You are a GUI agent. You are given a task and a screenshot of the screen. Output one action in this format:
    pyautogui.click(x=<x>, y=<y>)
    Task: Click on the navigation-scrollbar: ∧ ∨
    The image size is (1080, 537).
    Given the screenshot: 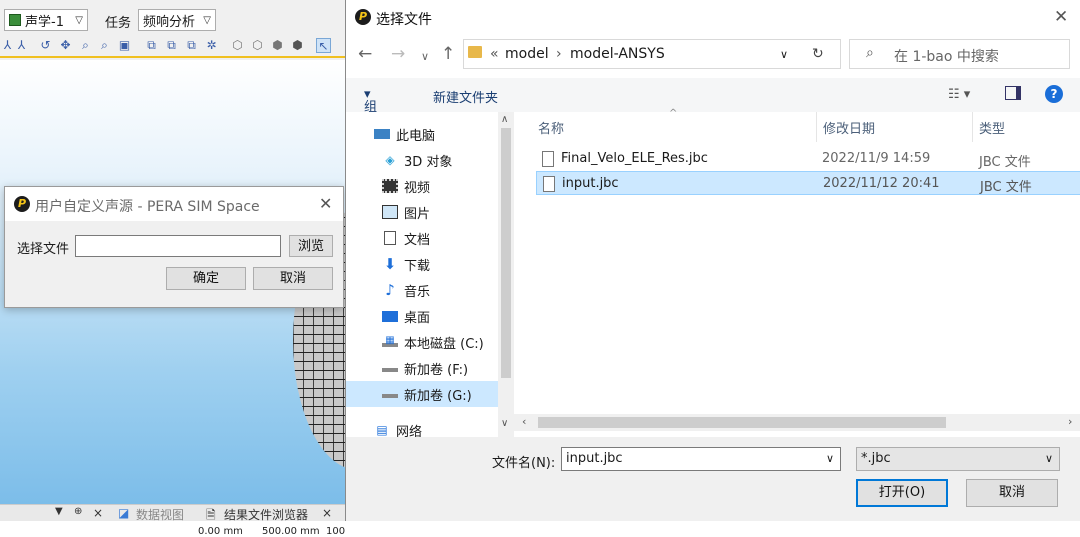 What is the action you would take?
    pyautogui.click(x=506, y=274)
    